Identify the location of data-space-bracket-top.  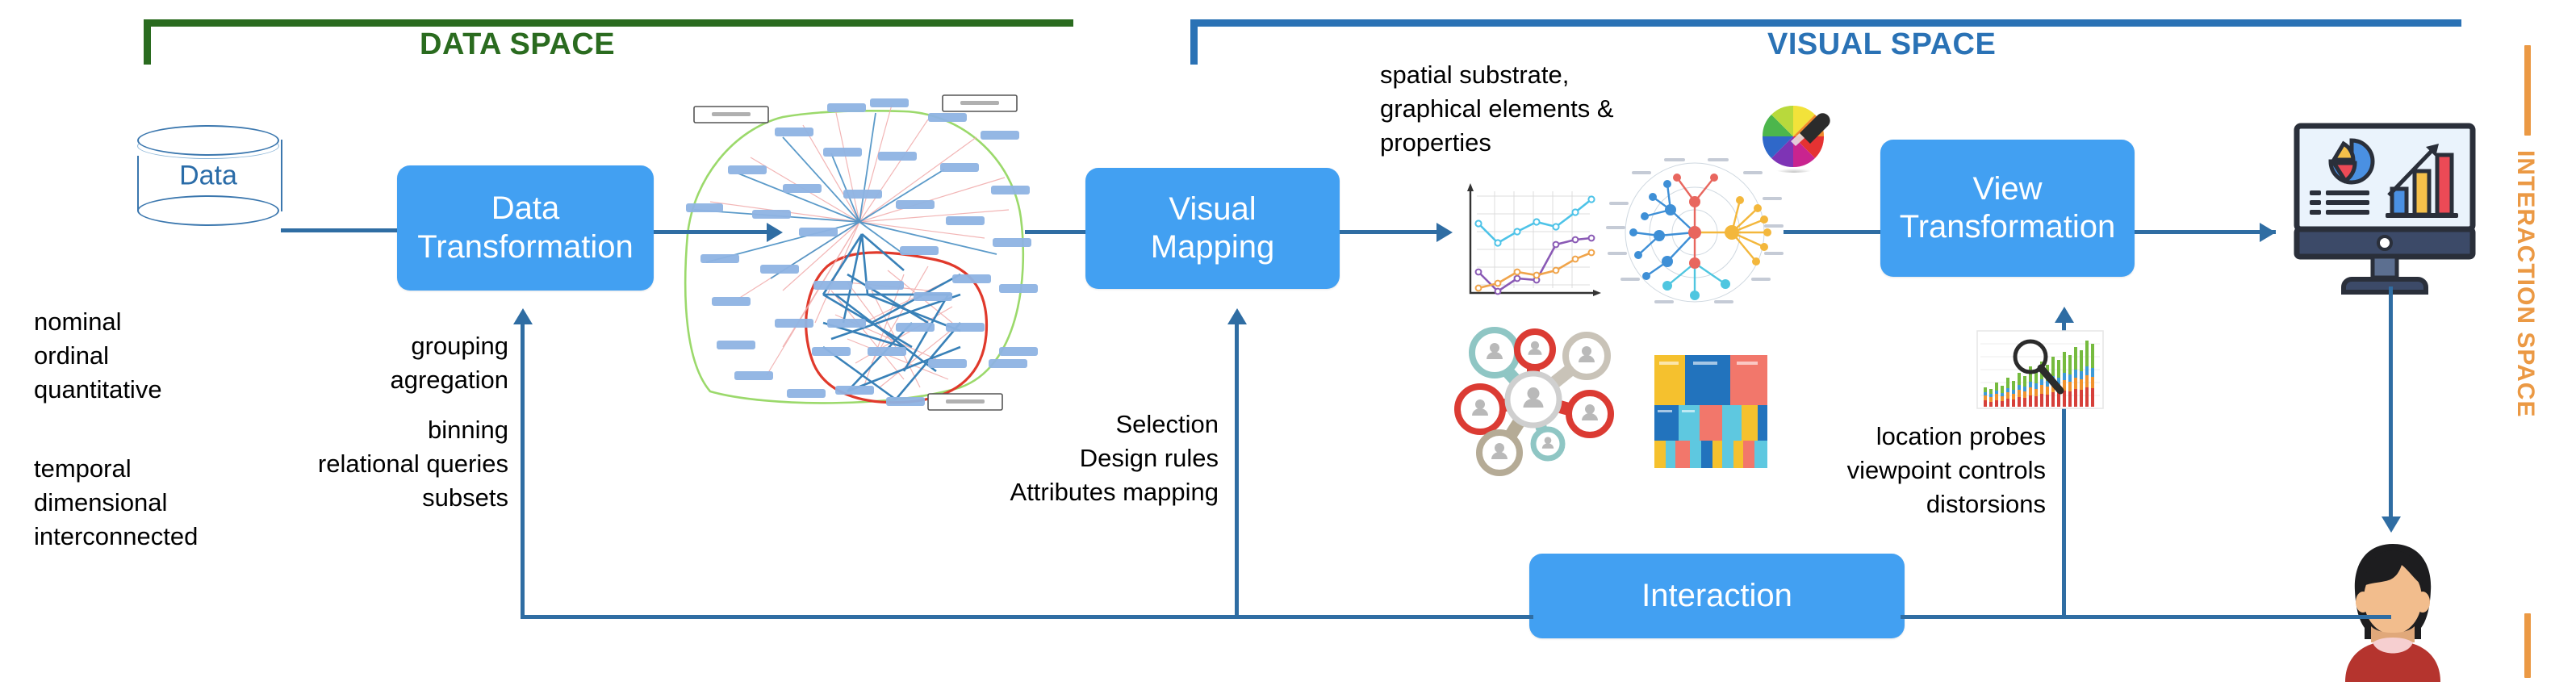
(608, 23).